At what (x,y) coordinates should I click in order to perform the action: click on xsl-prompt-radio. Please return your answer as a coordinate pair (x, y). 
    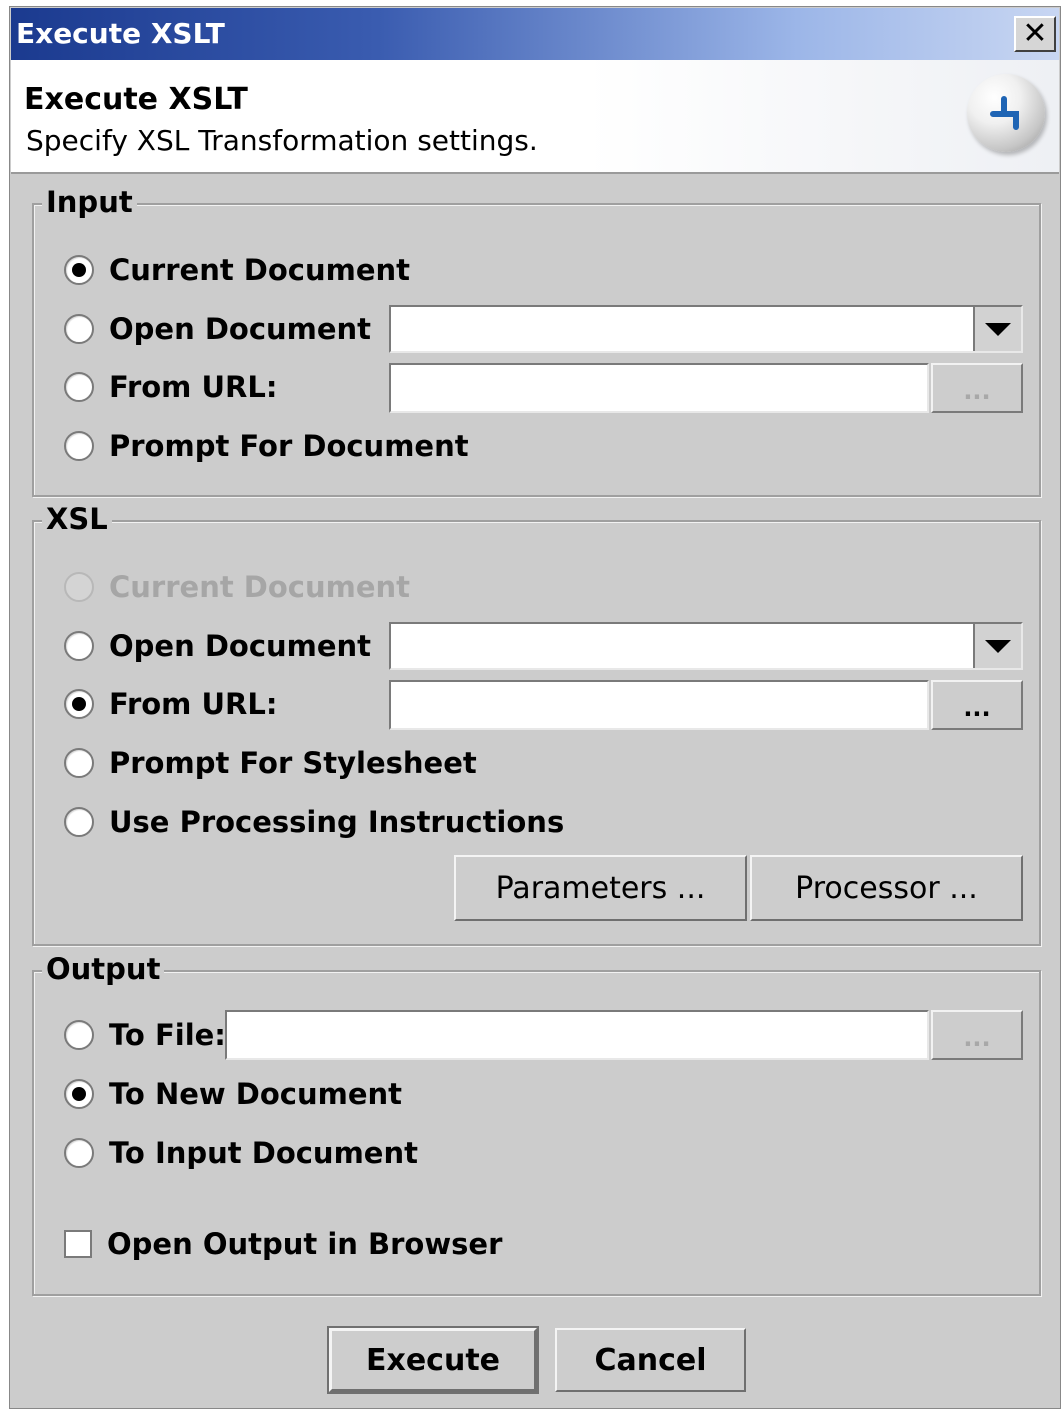
    Looking at the image, I should click on (79, 763).